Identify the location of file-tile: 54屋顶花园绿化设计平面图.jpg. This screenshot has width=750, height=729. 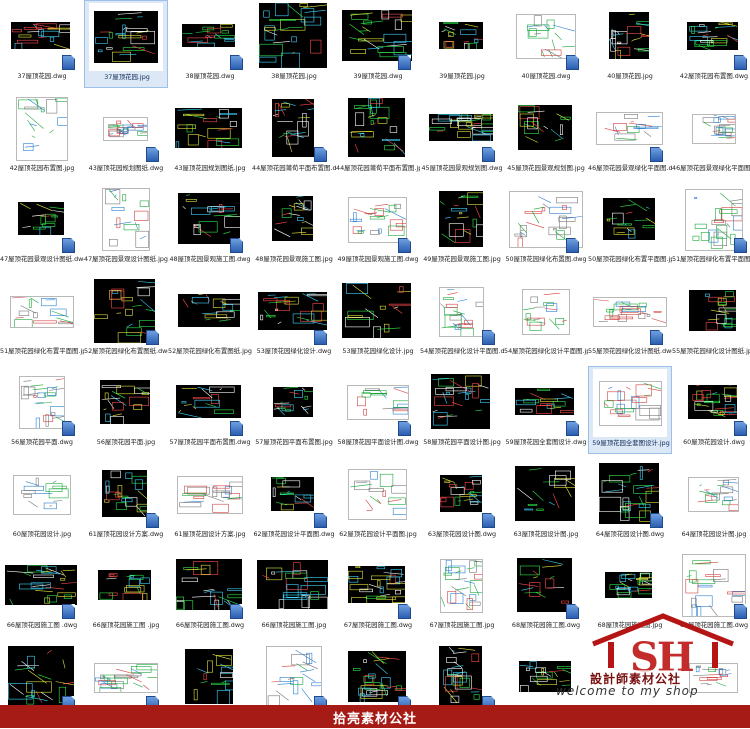
(546, 319).